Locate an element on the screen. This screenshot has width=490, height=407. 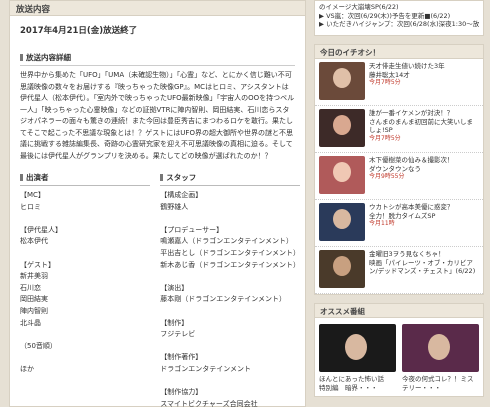
recommend-item: 今夜の何式コレ？！ミステリー・・・ is located at coordinates (440, 358).